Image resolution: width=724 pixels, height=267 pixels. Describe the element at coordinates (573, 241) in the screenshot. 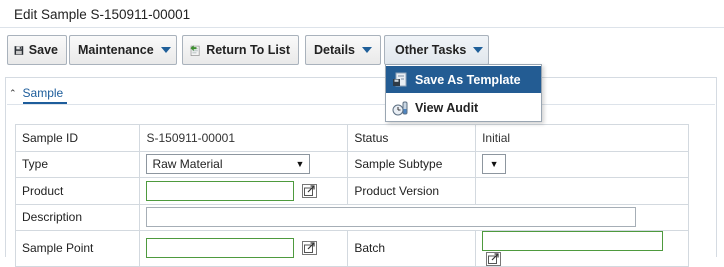

I see `batch-input` at that location.